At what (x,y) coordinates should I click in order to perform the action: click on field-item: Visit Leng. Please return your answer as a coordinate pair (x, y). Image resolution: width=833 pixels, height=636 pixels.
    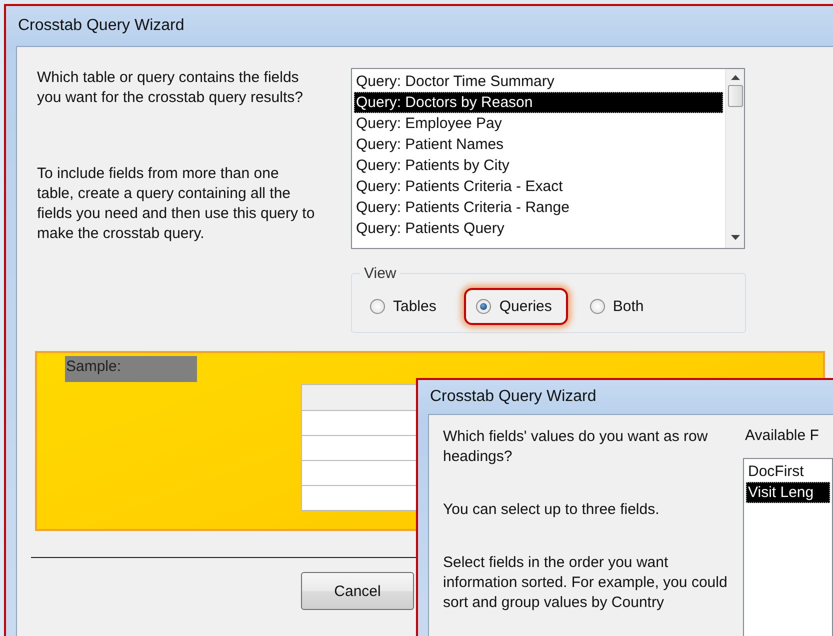
    Looking at the image, I should click on (788, 492).